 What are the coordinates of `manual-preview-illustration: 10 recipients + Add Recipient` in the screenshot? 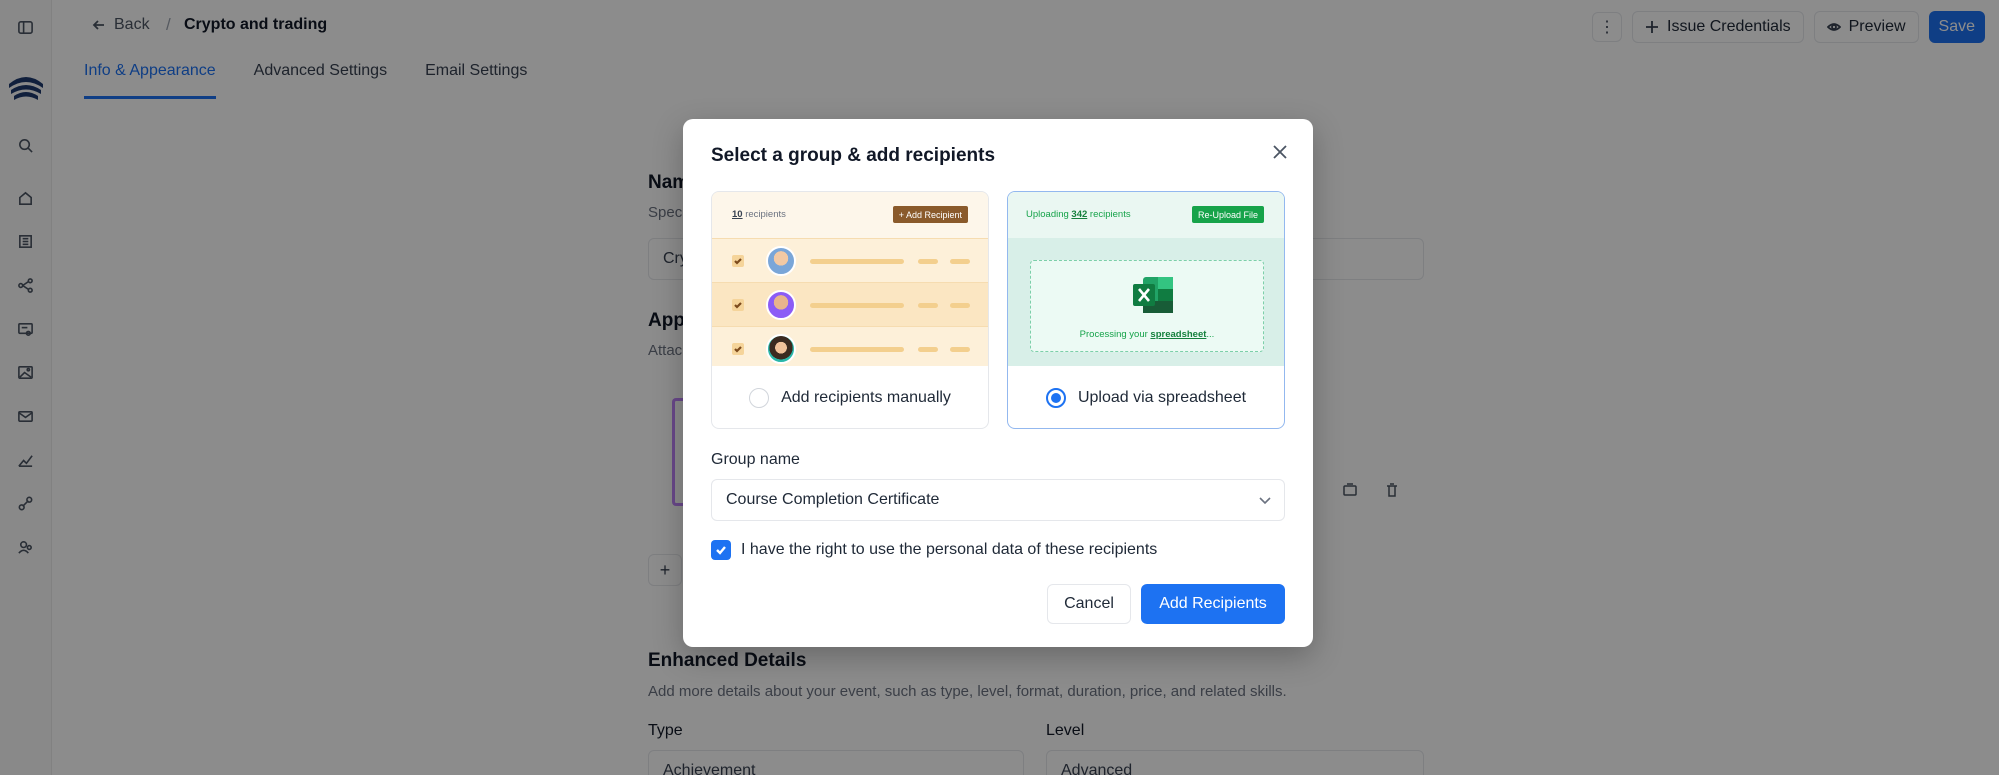 It's located at (850, 279).